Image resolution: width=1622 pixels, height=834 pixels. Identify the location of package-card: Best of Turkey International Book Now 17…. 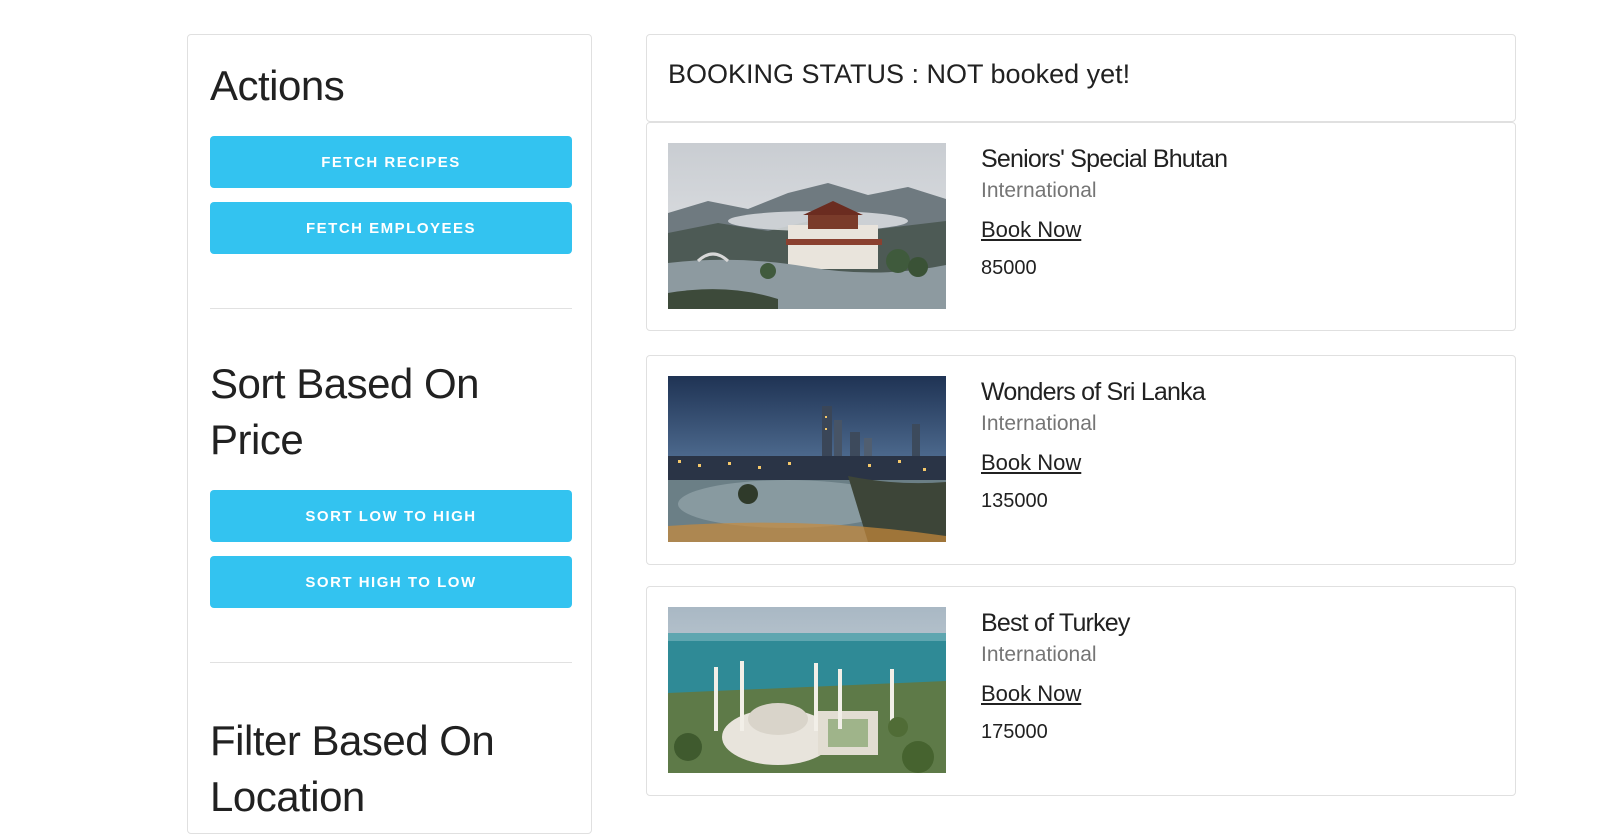
(1081, 691).